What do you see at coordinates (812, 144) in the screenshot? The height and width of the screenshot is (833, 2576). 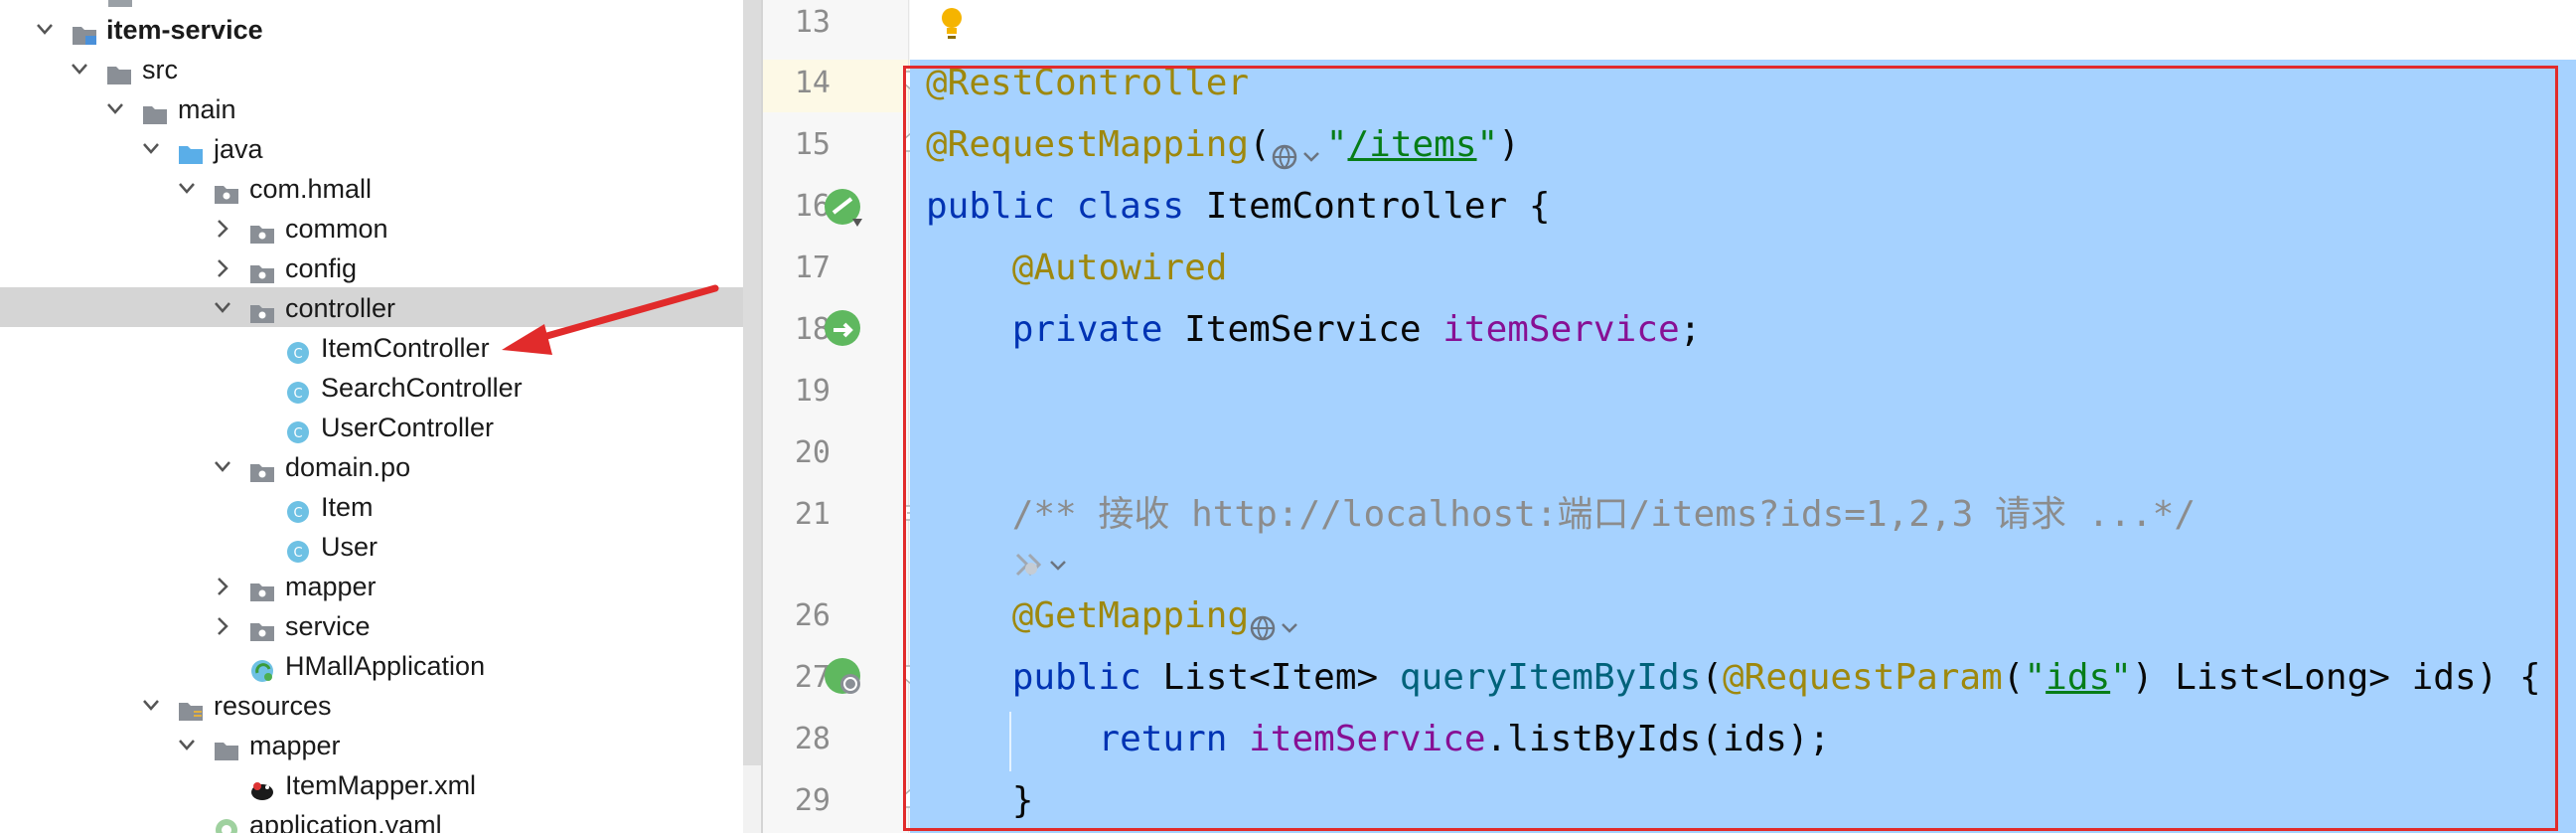 I see `line-number: 15` at bounding box center [812, 144].